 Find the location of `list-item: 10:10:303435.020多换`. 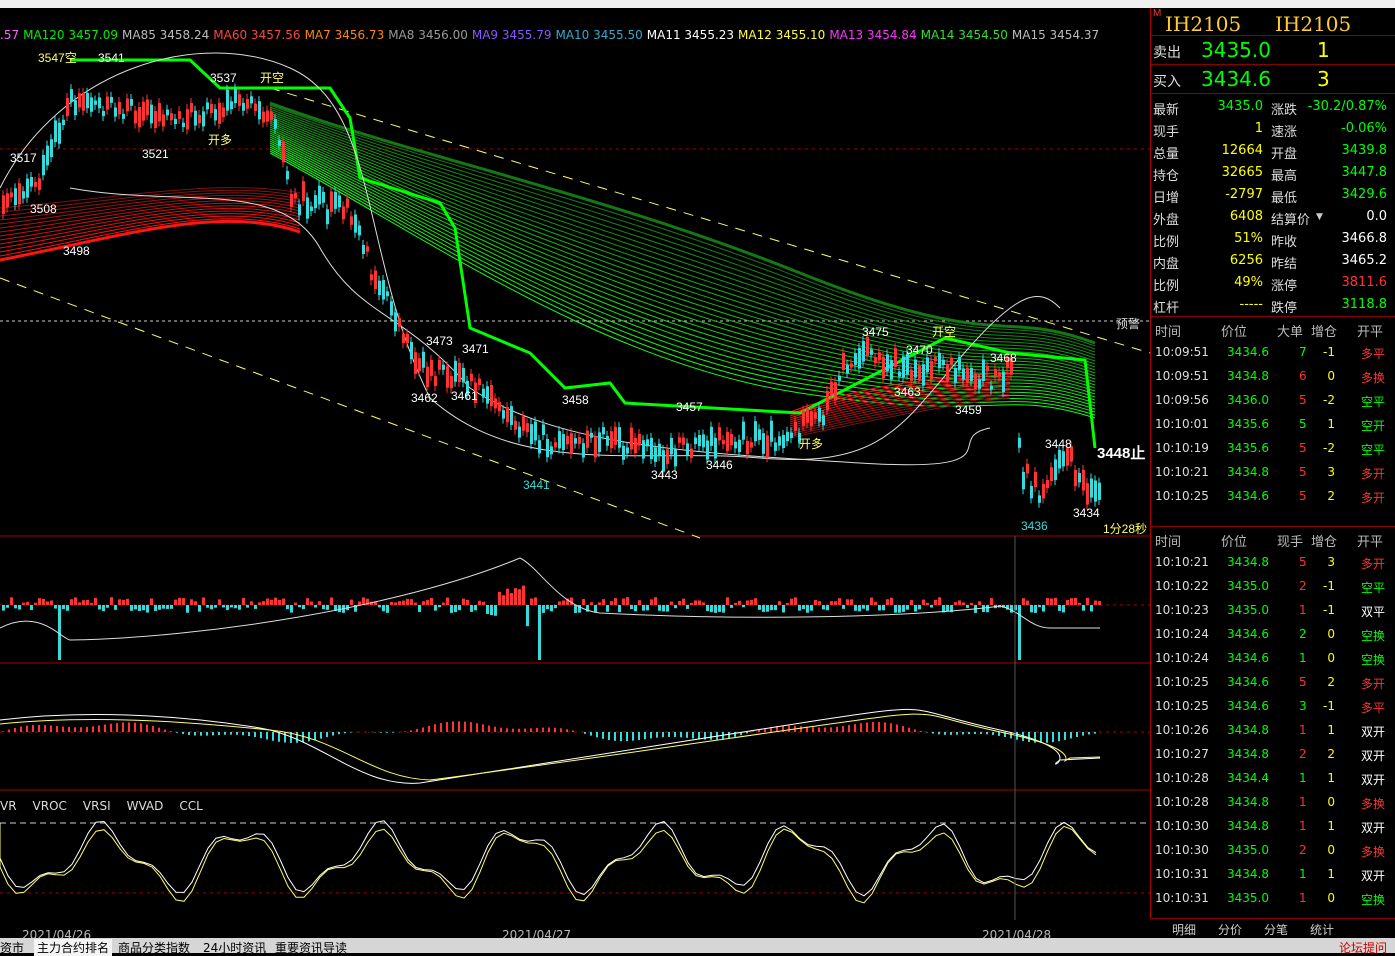

list-item: 10:10:303435.020多换 is located at coordinates (1273, 850).